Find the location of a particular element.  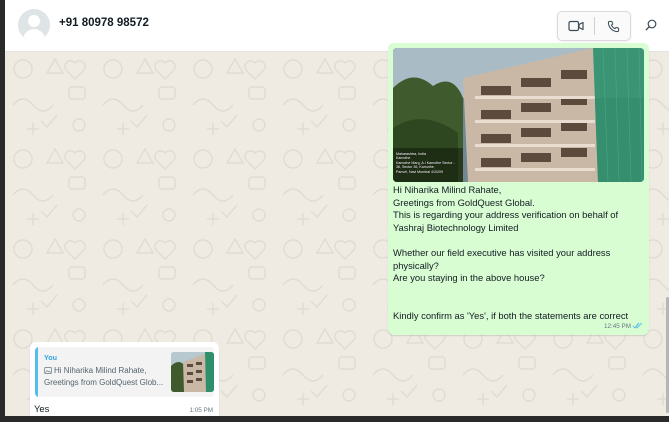

incoming-message-text: Yes is located at coordinates (42, 408).